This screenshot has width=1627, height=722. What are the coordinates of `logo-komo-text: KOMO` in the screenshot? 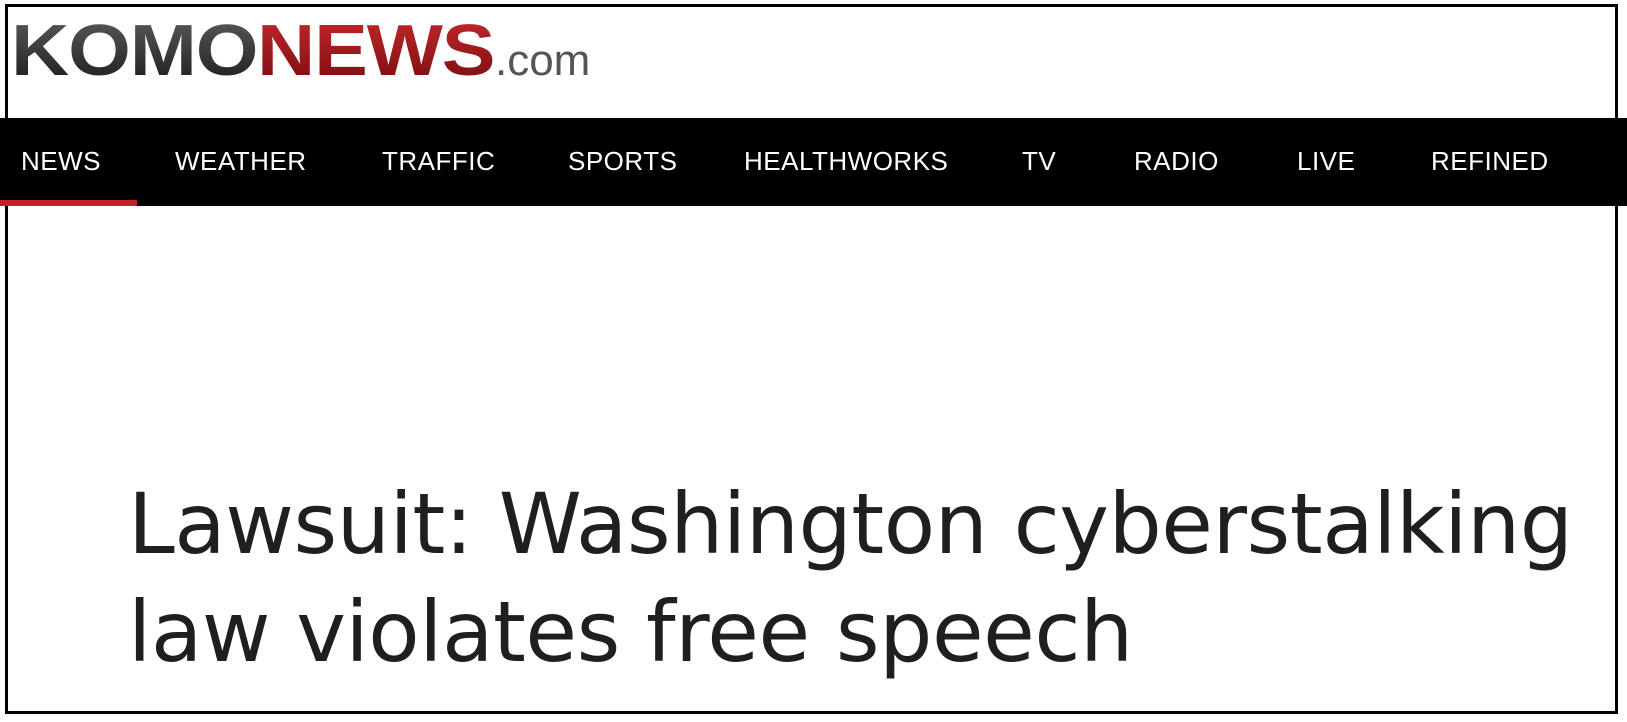 It's located at (135, 51).